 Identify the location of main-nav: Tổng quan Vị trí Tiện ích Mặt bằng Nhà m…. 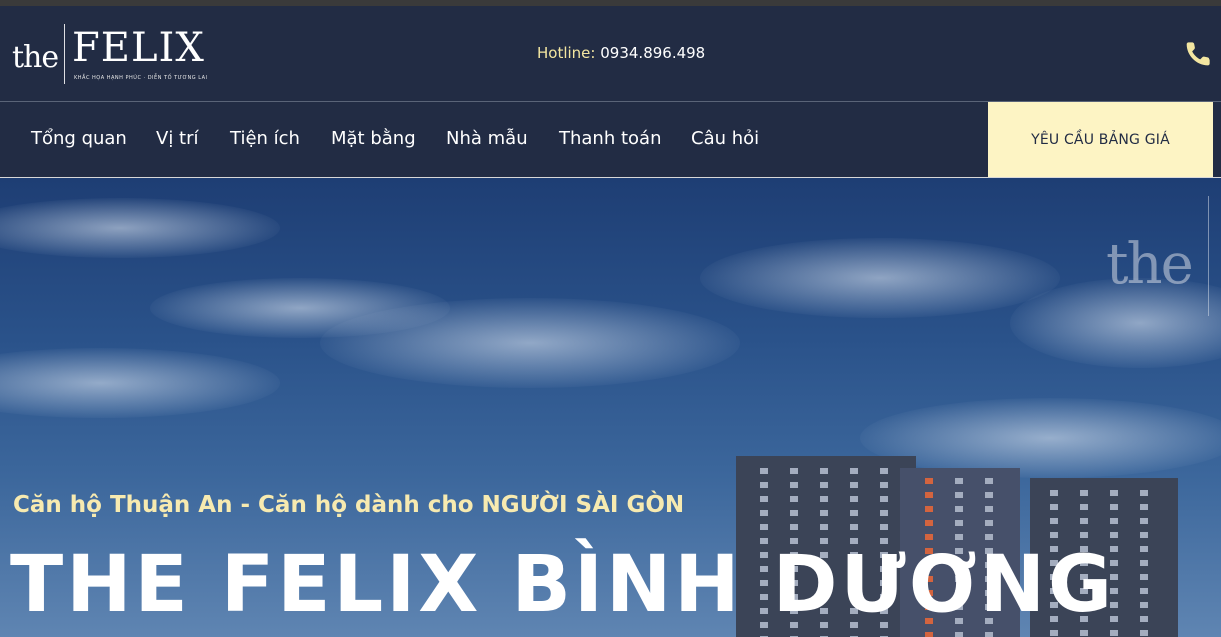
(610, 140).